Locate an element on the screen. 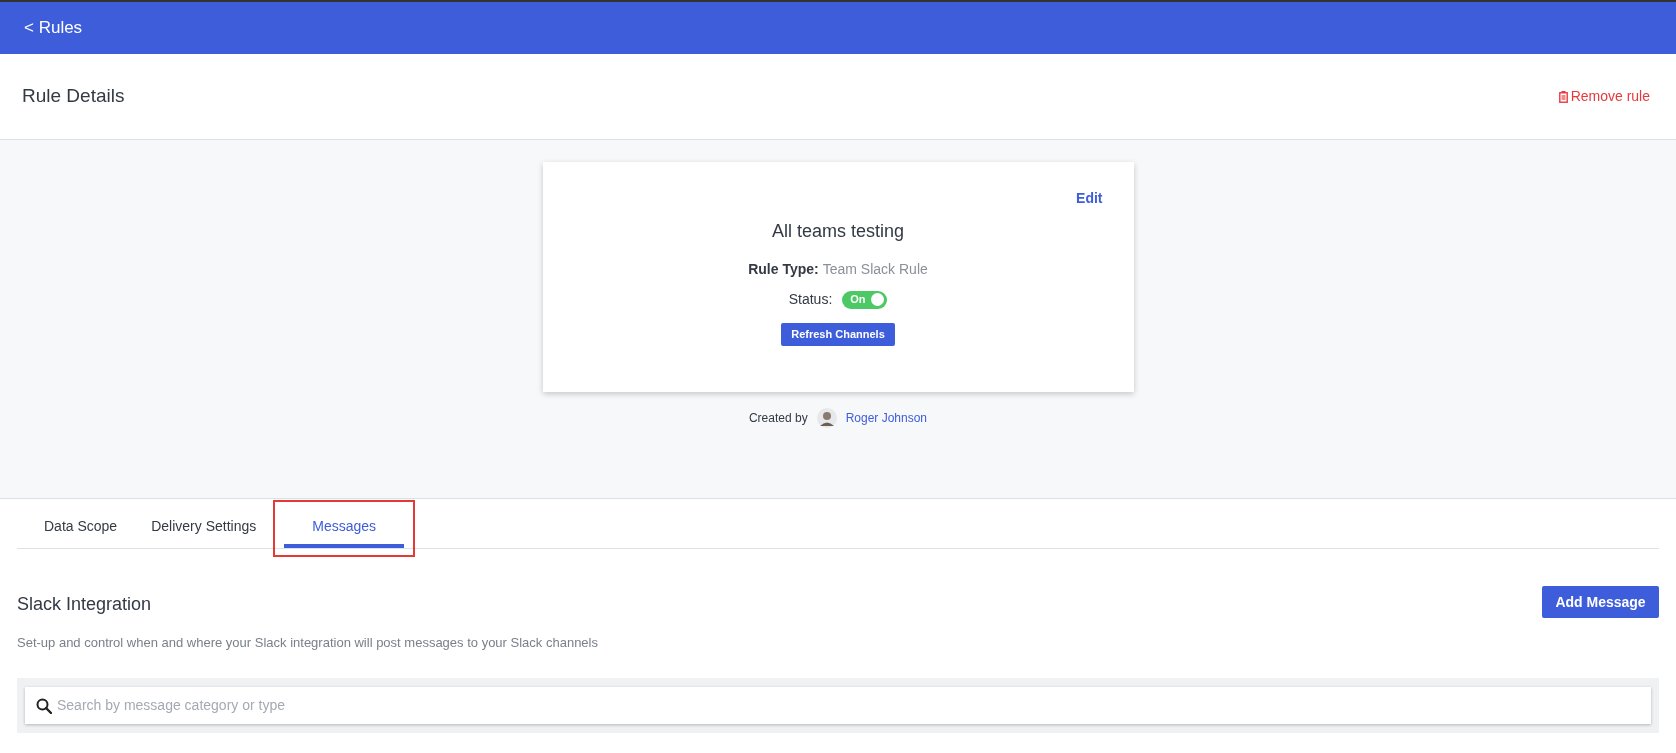  trash-icon is located at coordinates (1563, 96).